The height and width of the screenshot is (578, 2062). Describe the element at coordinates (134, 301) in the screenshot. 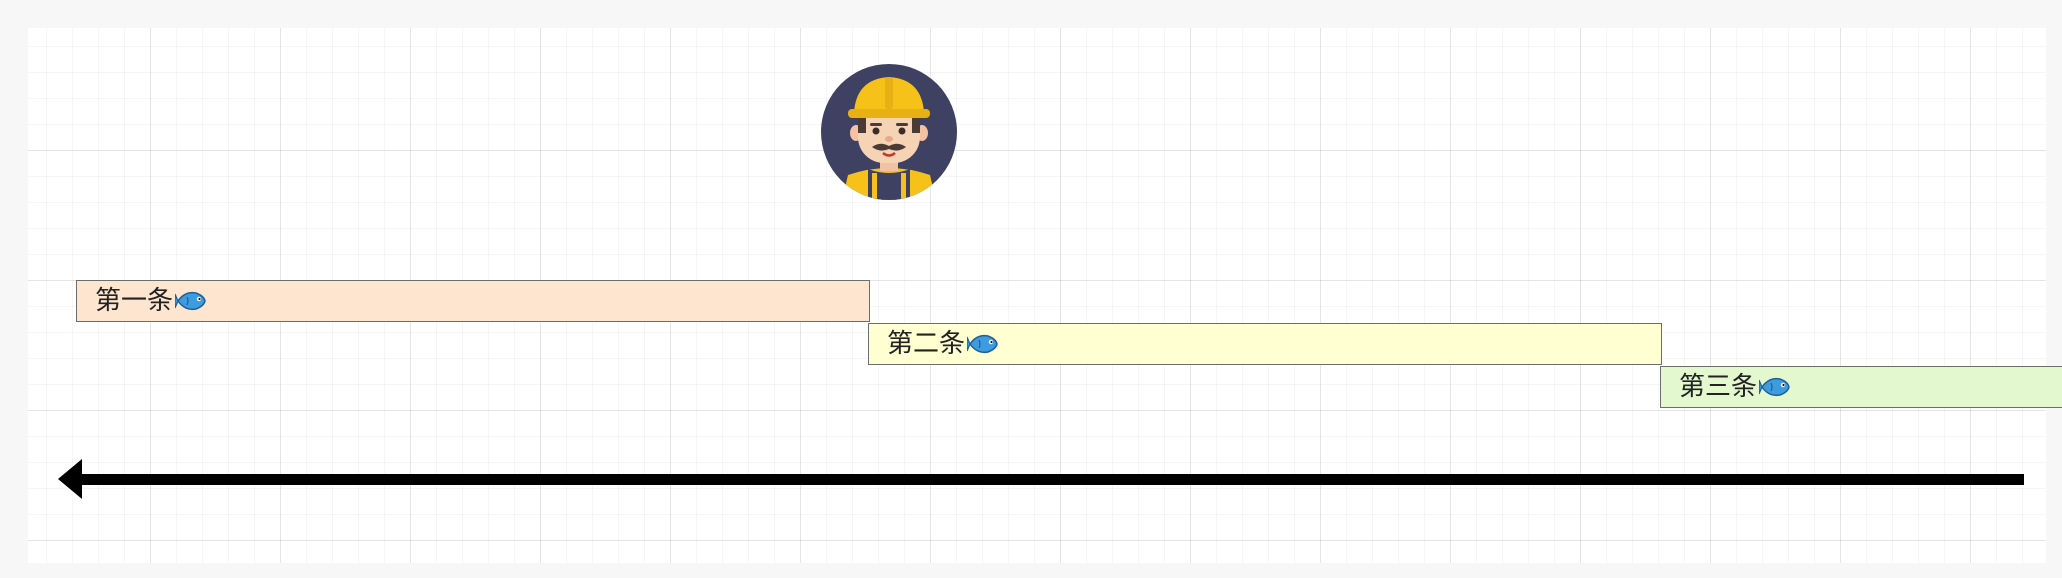

I see `stage-bar-label: 第一条` at that location.